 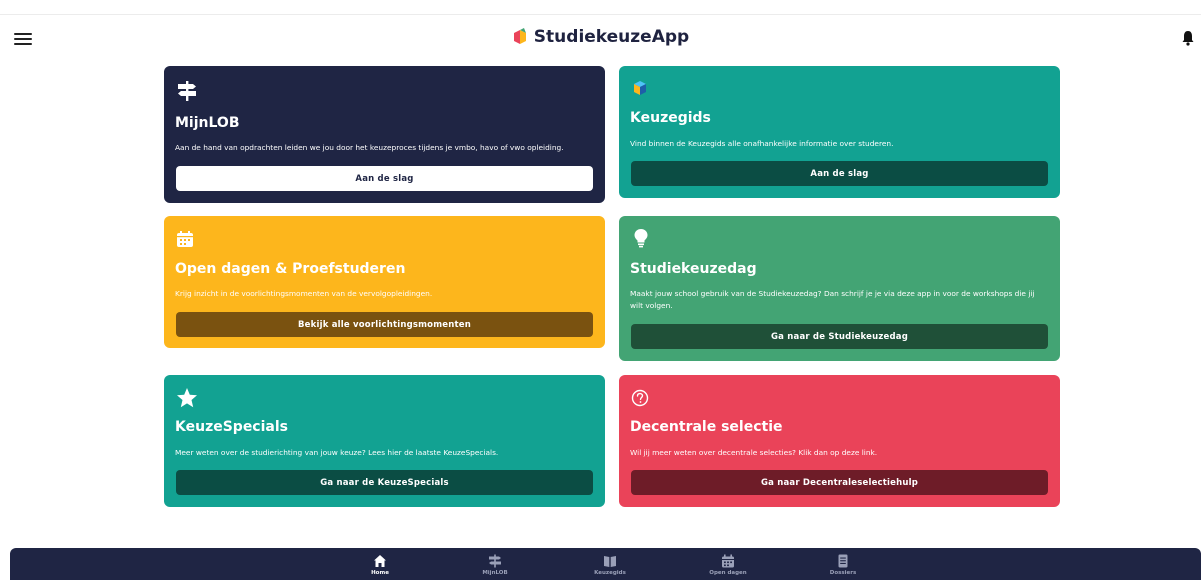 I want to click on decentrale-selectie-button: Ga naar Decentraleselectiehulp, so click(x=839, y=482).